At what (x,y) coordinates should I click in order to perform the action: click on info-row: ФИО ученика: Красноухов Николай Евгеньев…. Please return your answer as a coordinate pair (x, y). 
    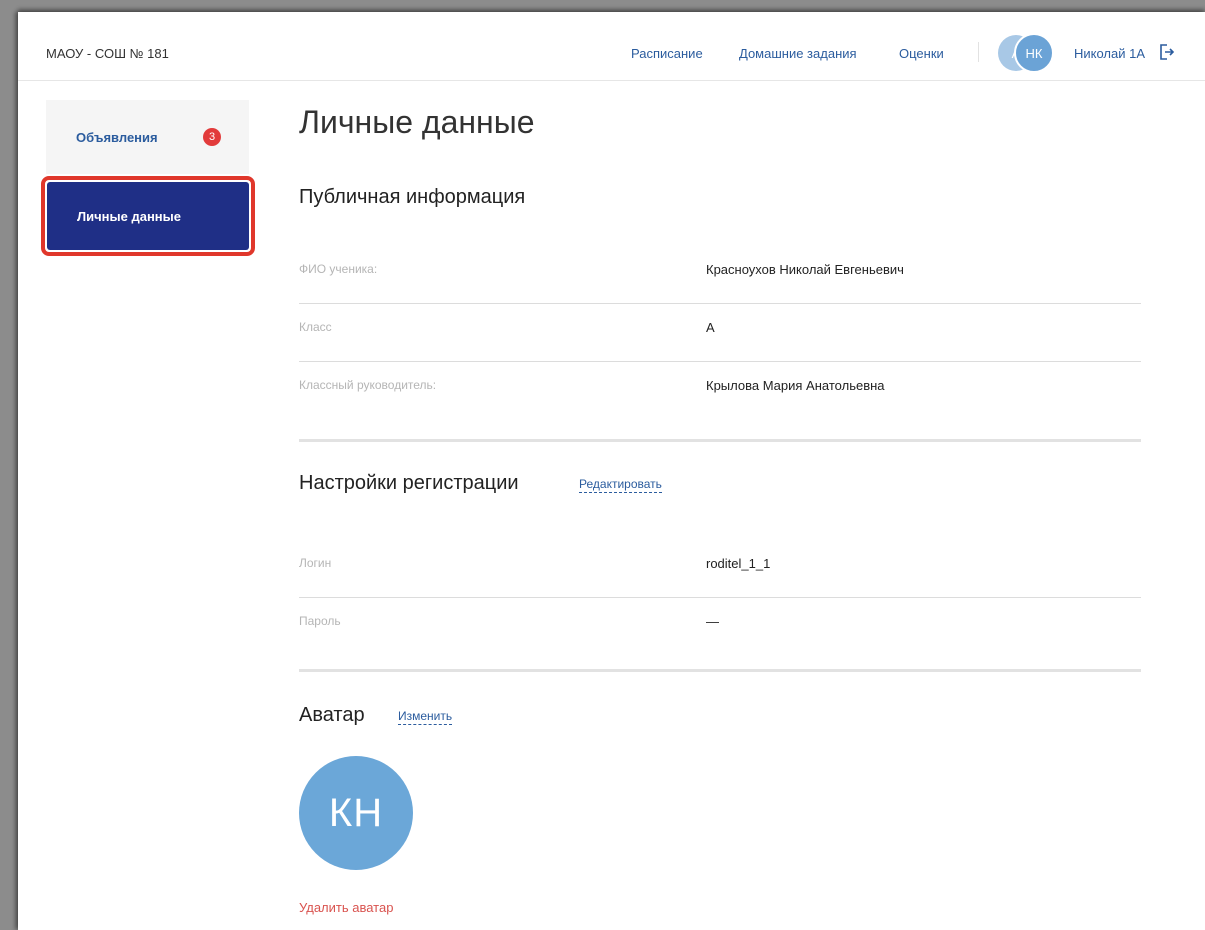
    Looking at the image, I should click on (720, 275).